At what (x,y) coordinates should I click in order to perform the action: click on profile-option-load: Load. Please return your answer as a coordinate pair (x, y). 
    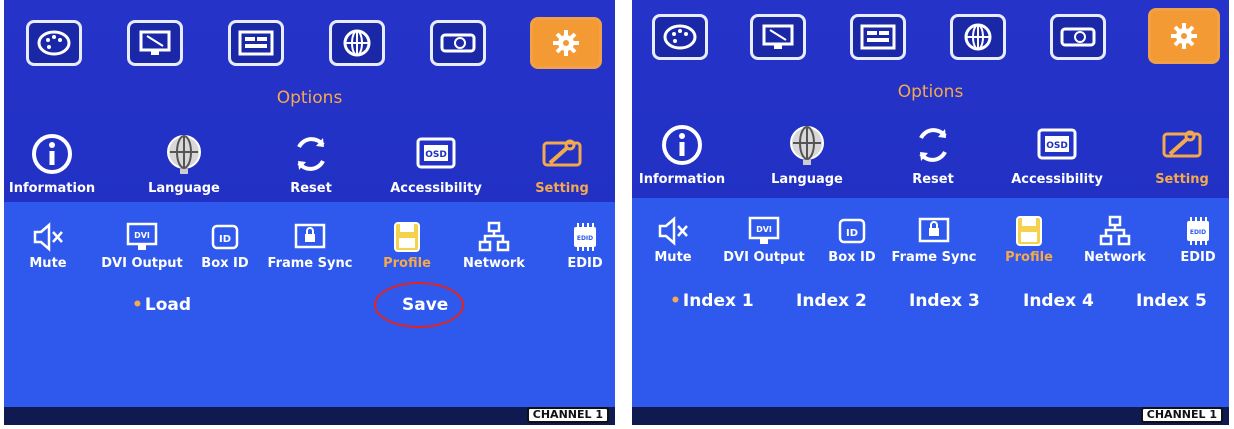
    Looking at the image, I should click on (161, 305).